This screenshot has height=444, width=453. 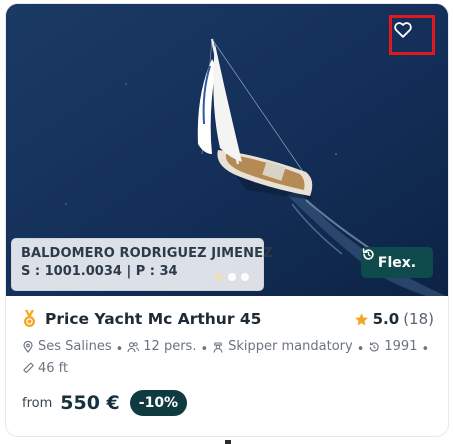 I want to click on spec-length-text: 46 ft, so click(x=53, y=368).